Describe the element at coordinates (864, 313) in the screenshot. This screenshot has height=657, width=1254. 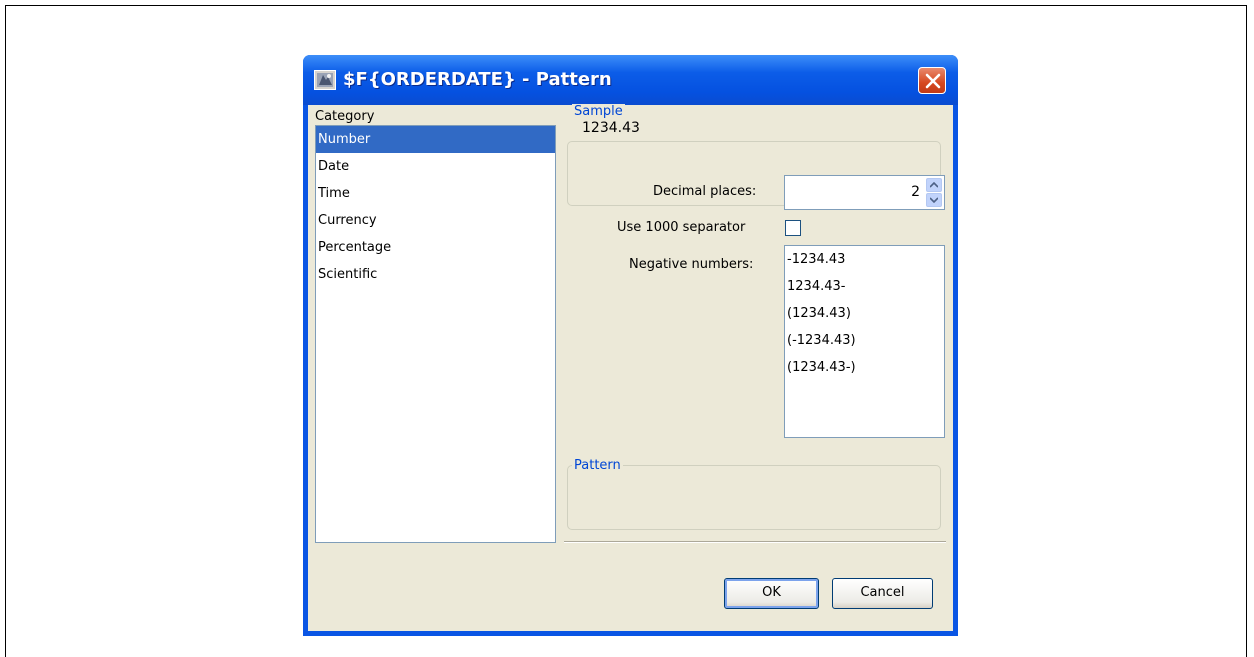
I see `negative-format-item: (1234.43)` at that location.